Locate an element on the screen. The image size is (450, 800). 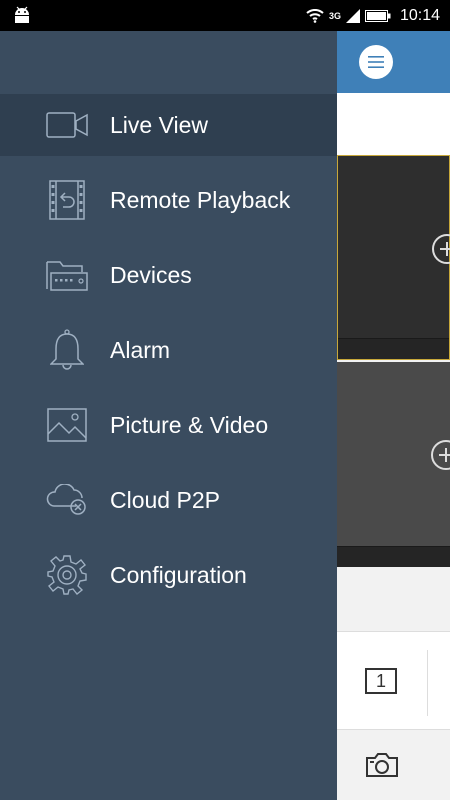
drawer-item-cloud-p2p: Cloud P2P is located at coordinates (168, 500).